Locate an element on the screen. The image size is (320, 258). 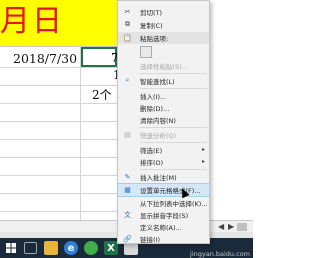
date-cell: 2018/7/30 is located at coordinates (45, 58).